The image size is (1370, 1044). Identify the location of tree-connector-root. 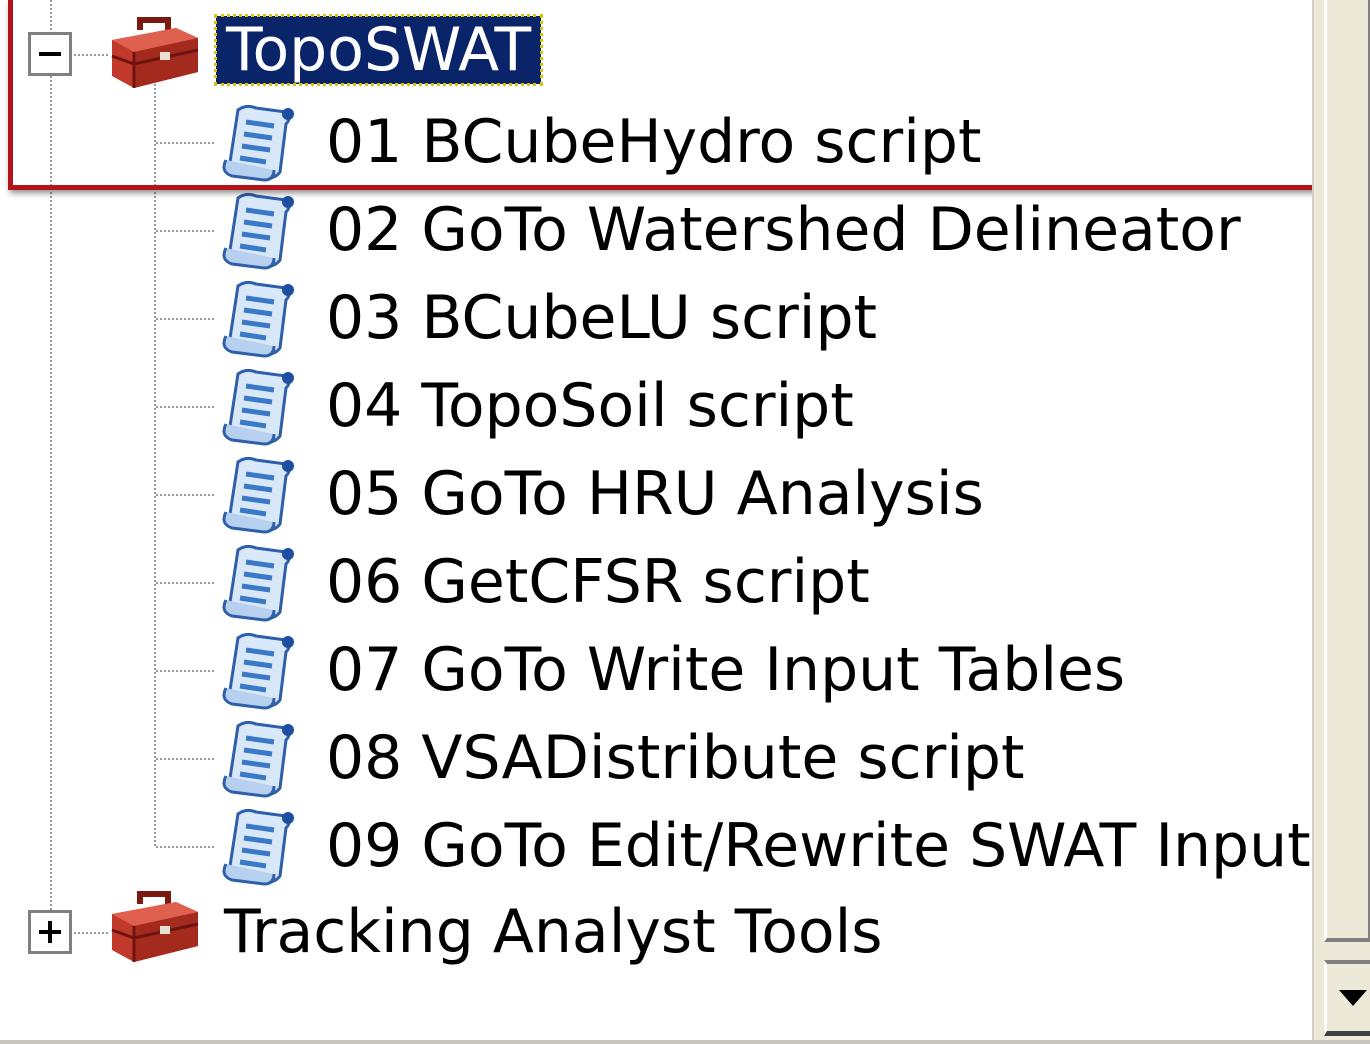
(51, 465).